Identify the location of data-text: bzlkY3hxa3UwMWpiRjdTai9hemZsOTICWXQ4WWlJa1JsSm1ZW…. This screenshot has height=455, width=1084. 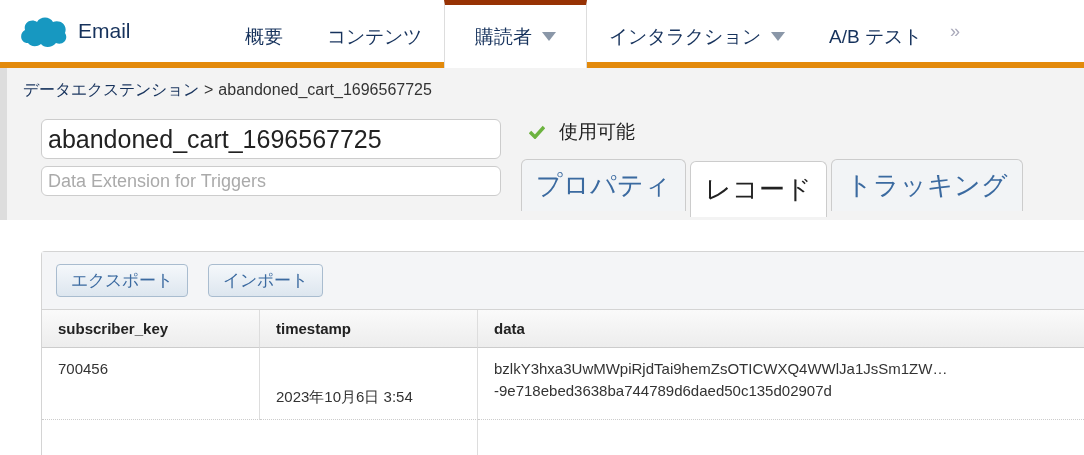
(721, 369).